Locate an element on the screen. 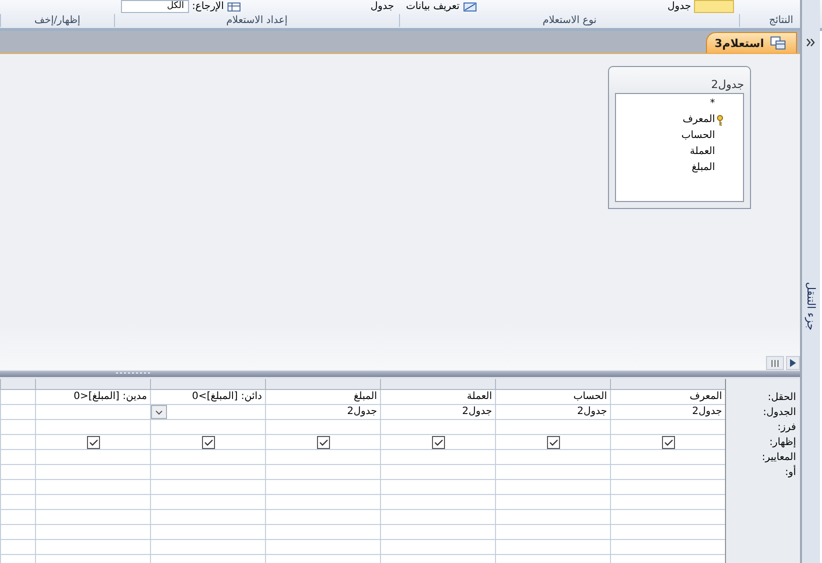 Image resolution: width=822 pixels, height=563 pixels. grid-cell: مدين: [المبلغ]<0 is located at coordinates (92, 397).